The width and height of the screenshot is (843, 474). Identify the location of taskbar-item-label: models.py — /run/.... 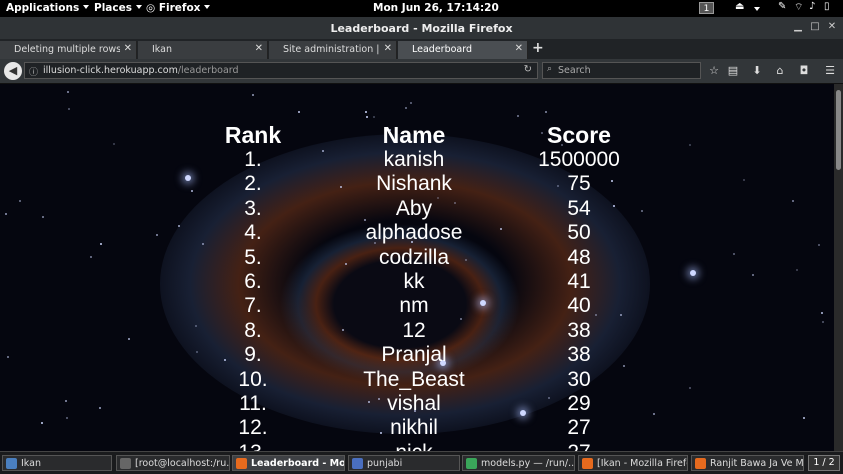
(528, 463).